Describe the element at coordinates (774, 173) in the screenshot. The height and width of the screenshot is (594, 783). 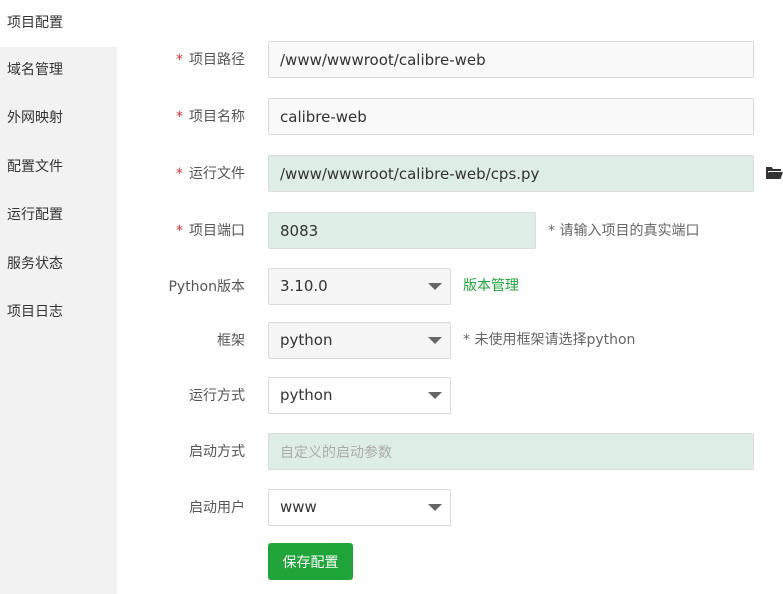
I see `folder-open-icon` at that location.